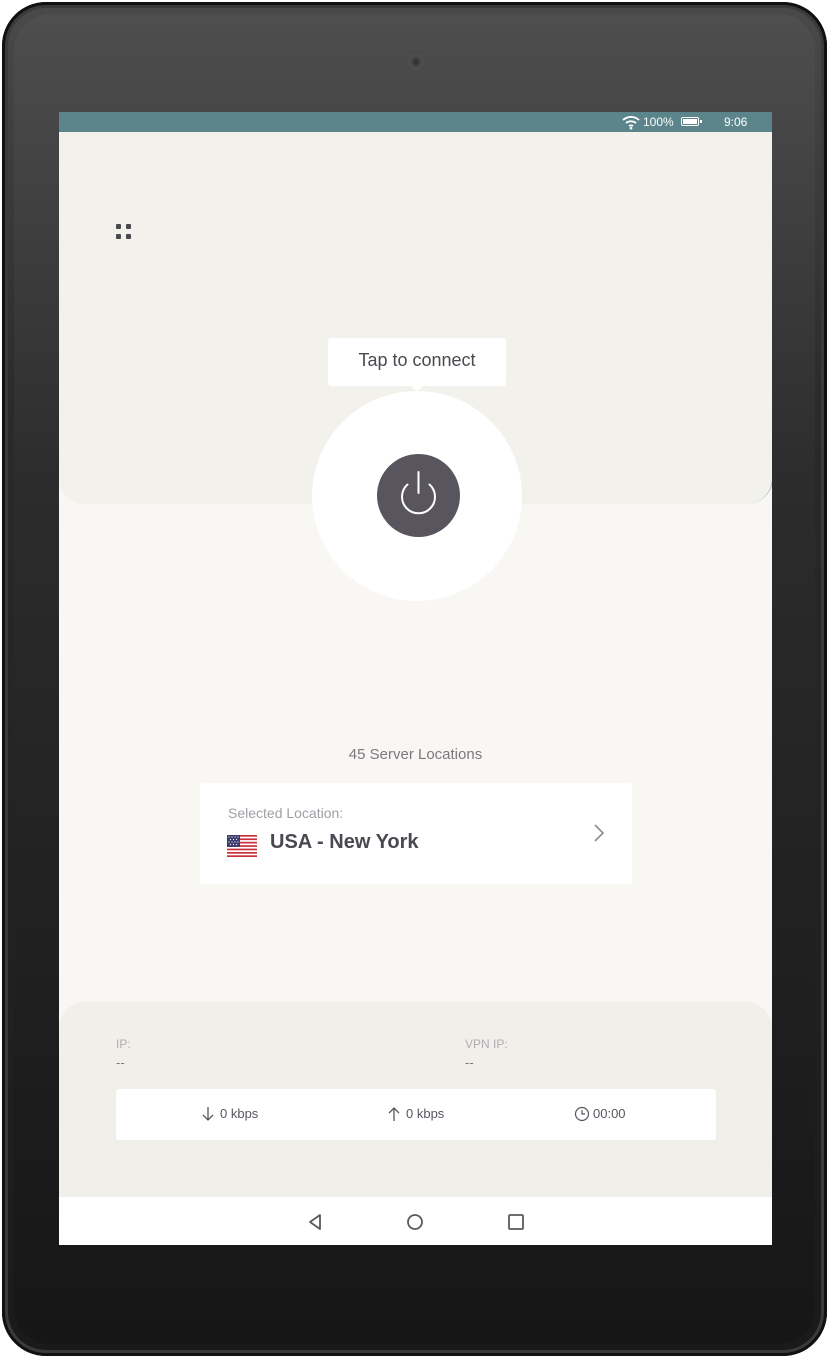  Describe the element at coordinates (416, 62) in the screenshot. I see `front-camera` at that location.